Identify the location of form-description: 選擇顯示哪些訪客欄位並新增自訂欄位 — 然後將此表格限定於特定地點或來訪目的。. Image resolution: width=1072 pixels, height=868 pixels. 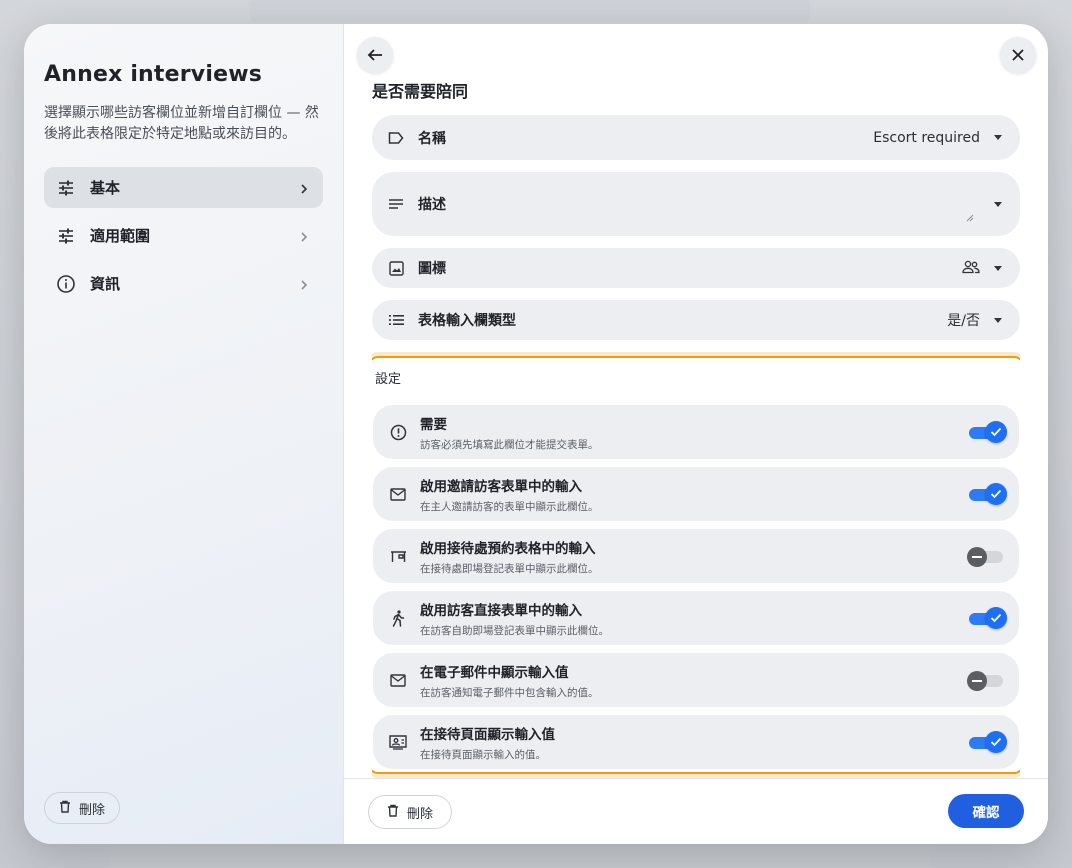
(181, 123).